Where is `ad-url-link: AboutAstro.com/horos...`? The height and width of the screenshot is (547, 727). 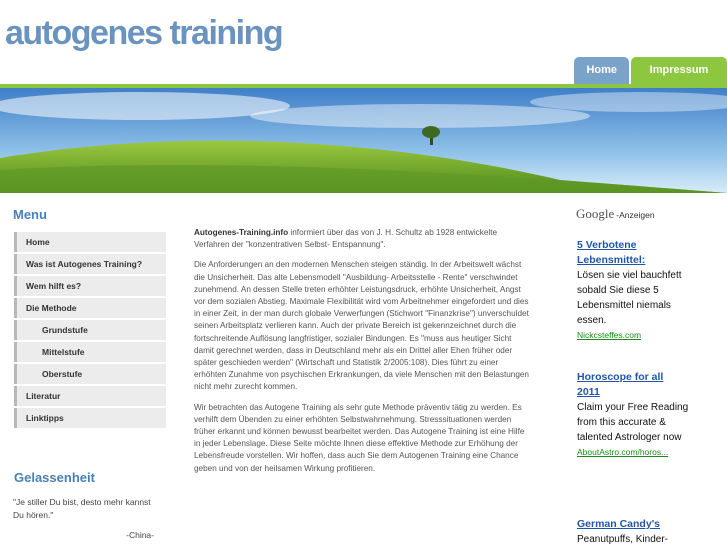
ad-url-link: AboutAstro.com/horos... is located at coordinates (633, 452).